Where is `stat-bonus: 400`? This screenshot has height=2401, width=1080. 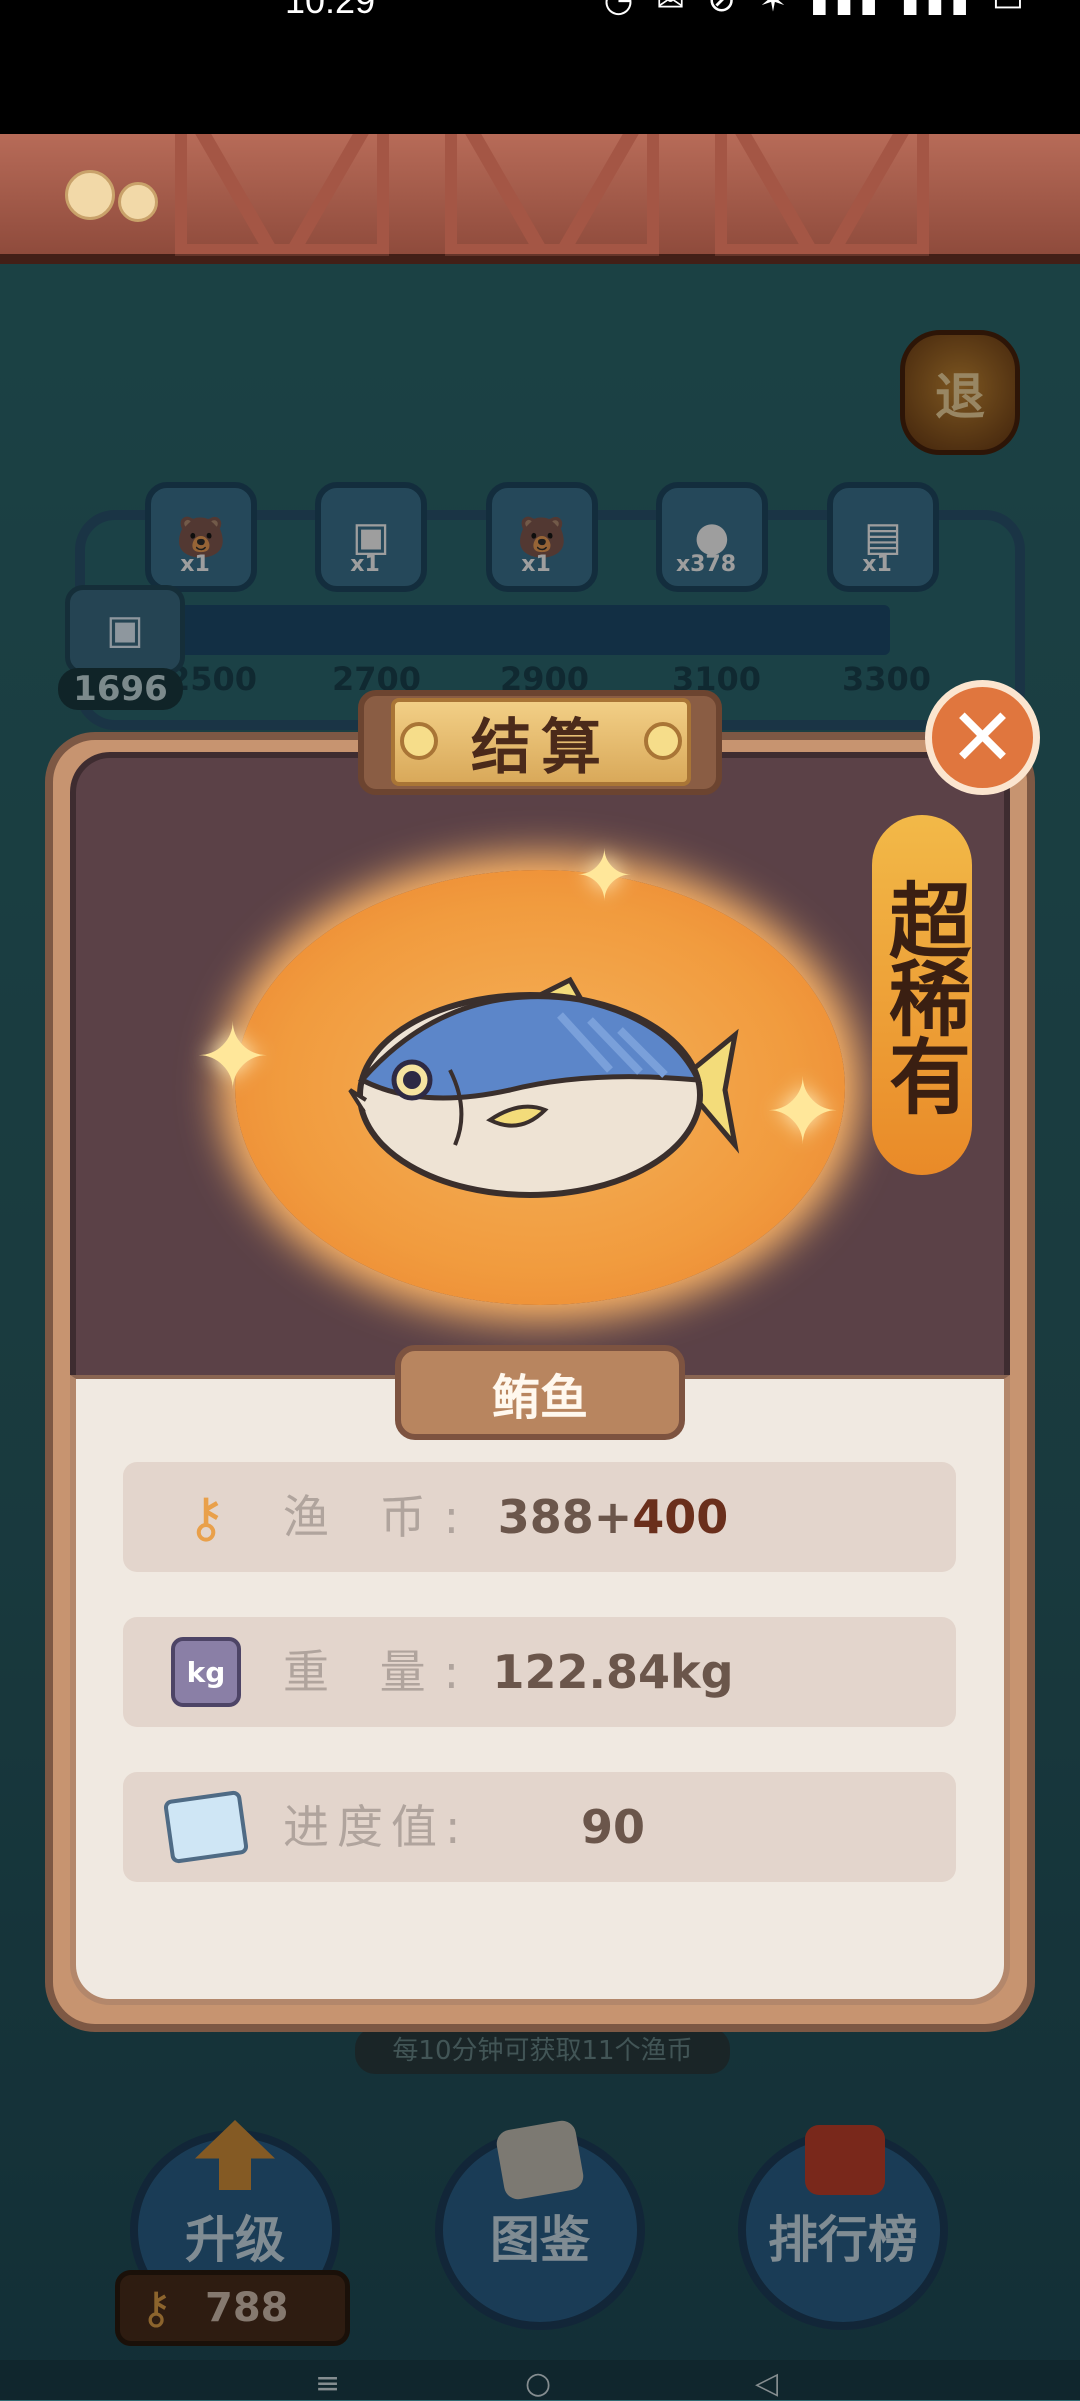
stat-bonus: 400 is located at coordinates (680, 1517).